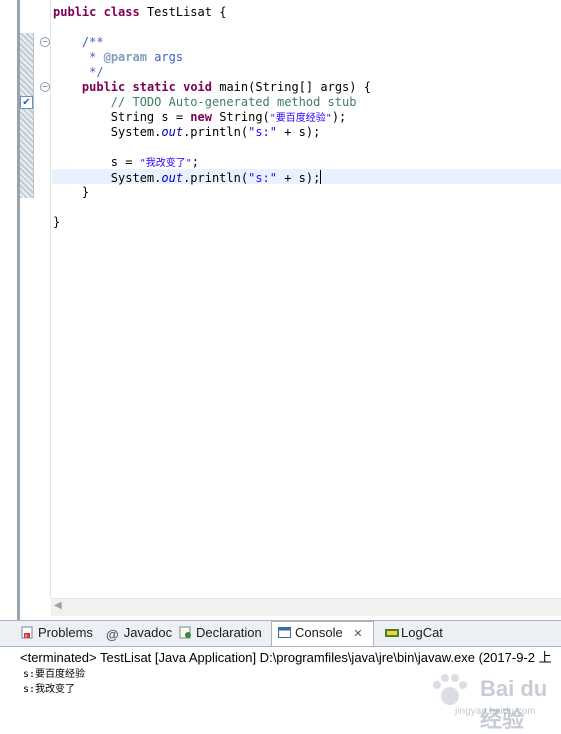 Image resolution: width=561 pixels, height=734 pixels. What do you see at coordinates (27, 155) in the screenshot?
I see `change-marker-bar` at bounding box center [27, 155].